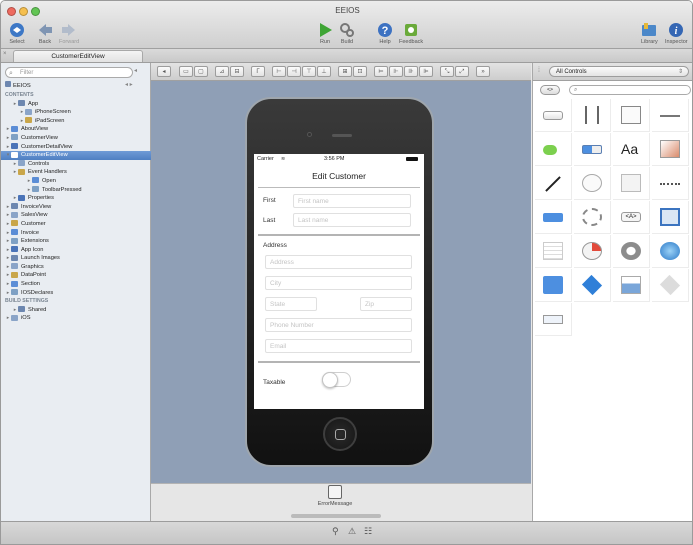 This screenshot has height=545, width=693. Describe the element at coordinates (76, 104) in the screenshot. I see `tree-item: ▸ App` at that location.